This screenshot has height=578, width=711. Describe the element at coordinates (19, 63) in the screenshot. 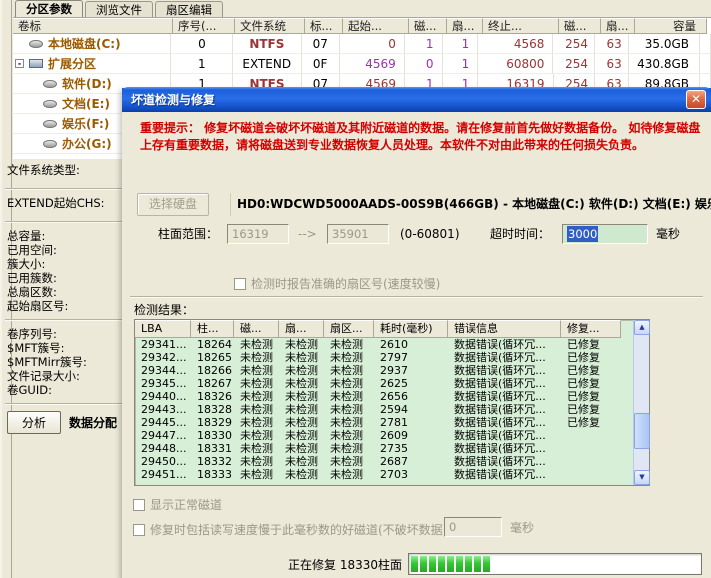

I see `collapse-icon: -` at that location.